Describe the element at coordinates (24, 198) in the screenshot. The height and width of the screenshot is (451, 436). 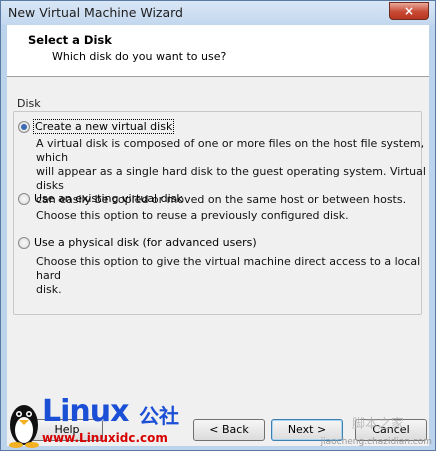
I see `radio-use-existing-disk` at that location.